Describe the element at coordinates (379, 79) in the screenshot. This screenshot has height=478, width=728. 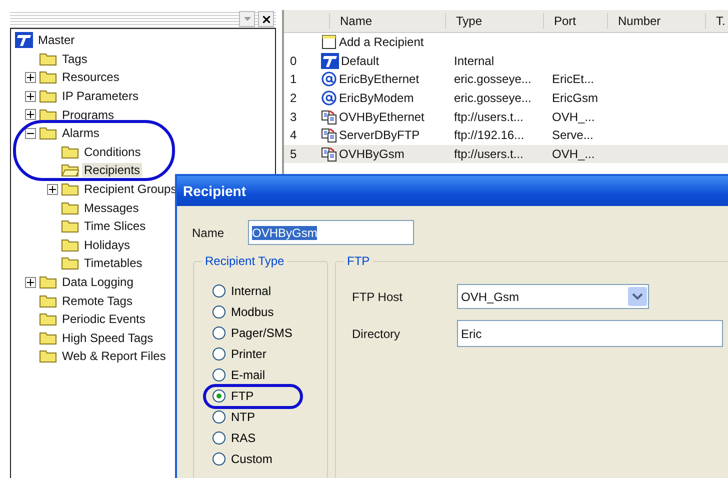
I see `table-cell: EricByEthernet` at that location.